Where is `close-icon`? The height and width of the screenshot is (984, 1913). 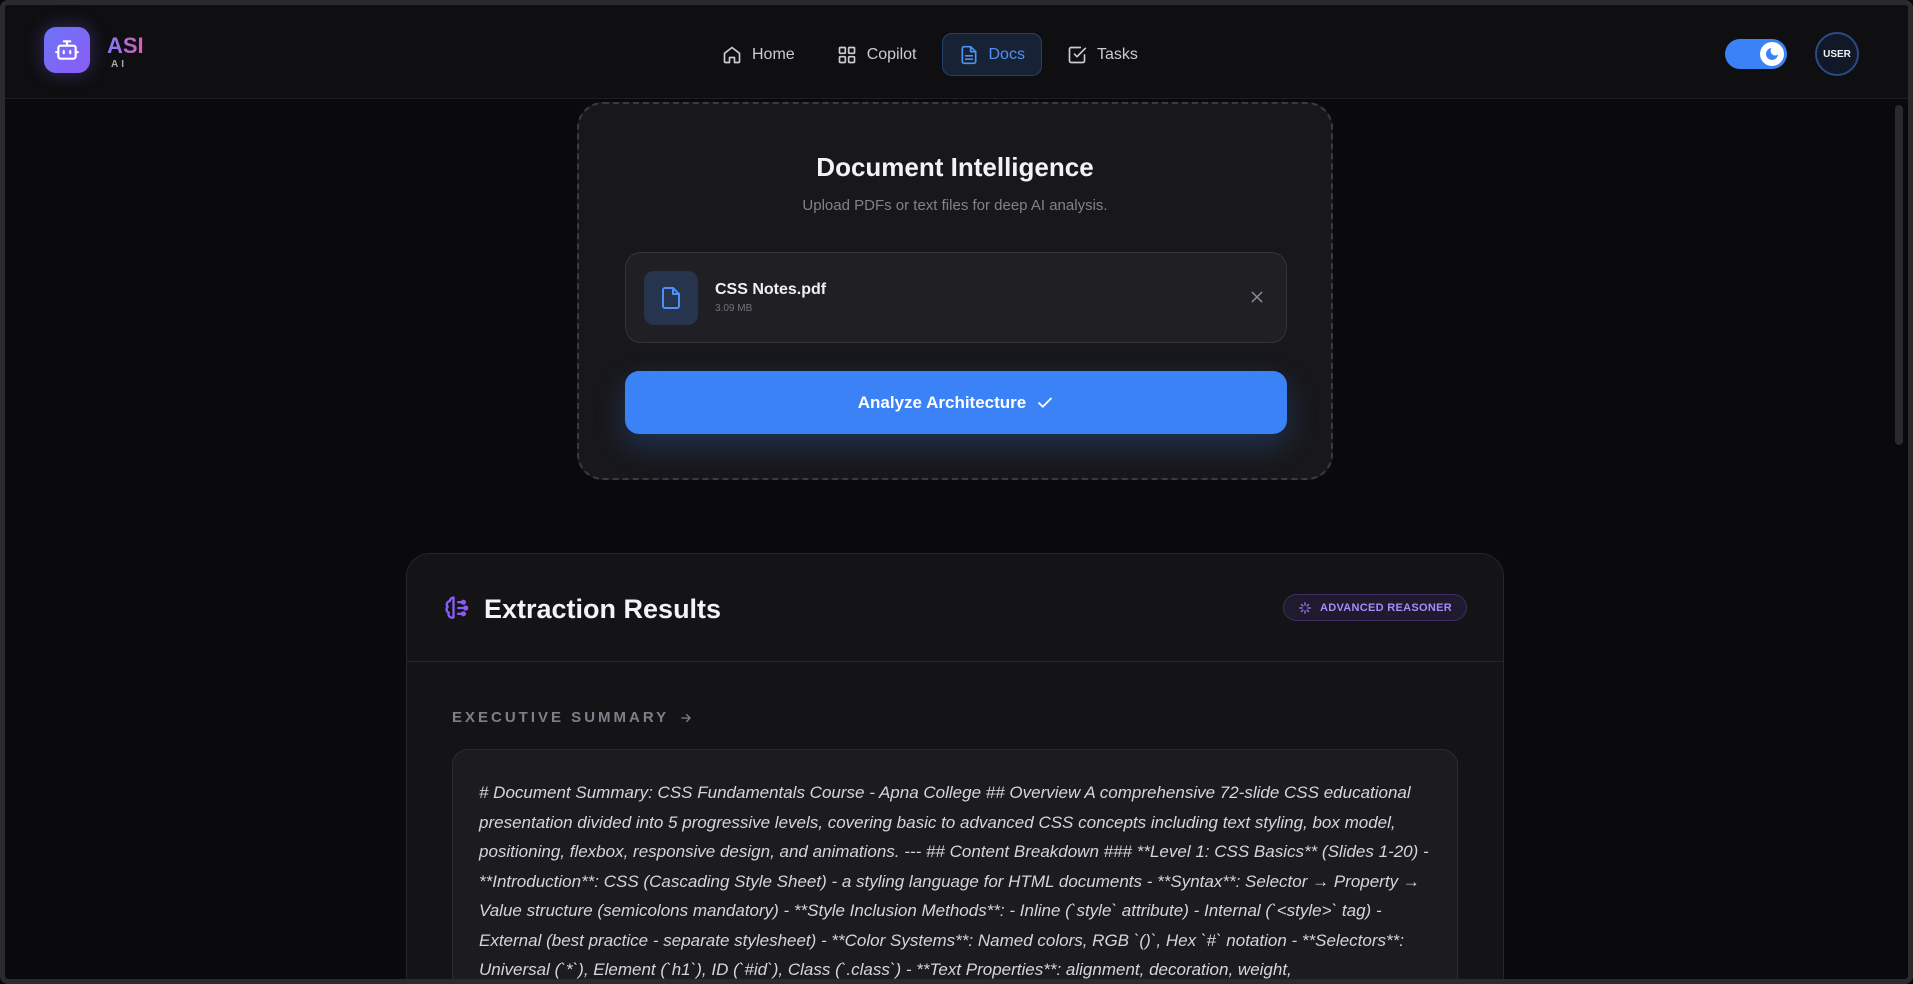
close-icon is located at coordinates (1257, 297).